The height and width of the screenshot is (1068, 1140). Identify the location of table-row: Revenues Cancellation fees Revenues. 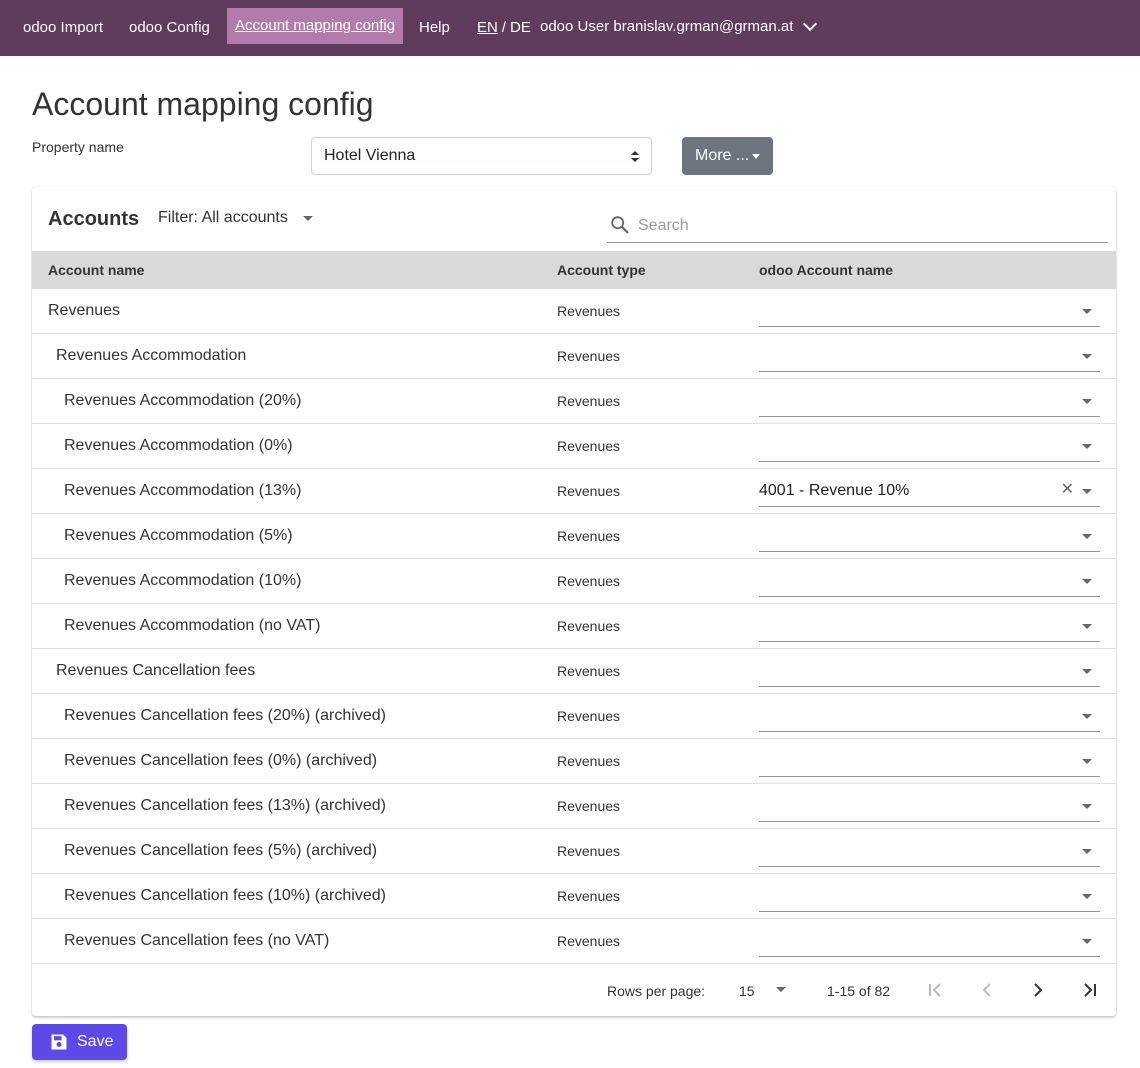
(574, 671).